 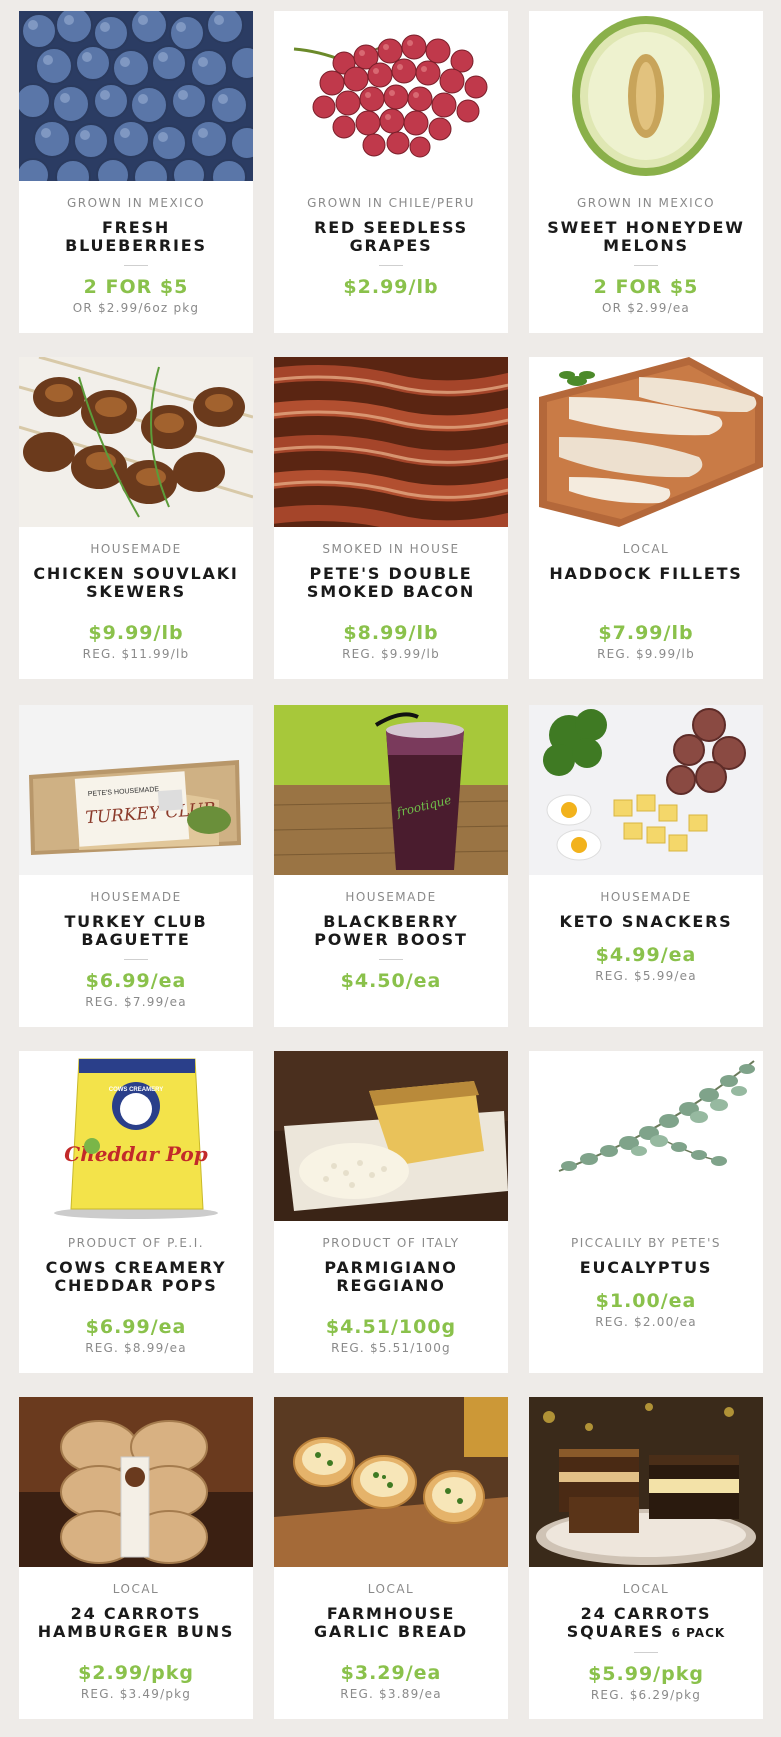 What do you see at coordinates (646, 922) in the screenshot?
I see `product-title: KETO SNACKERS` at bounding box center [646, 922].